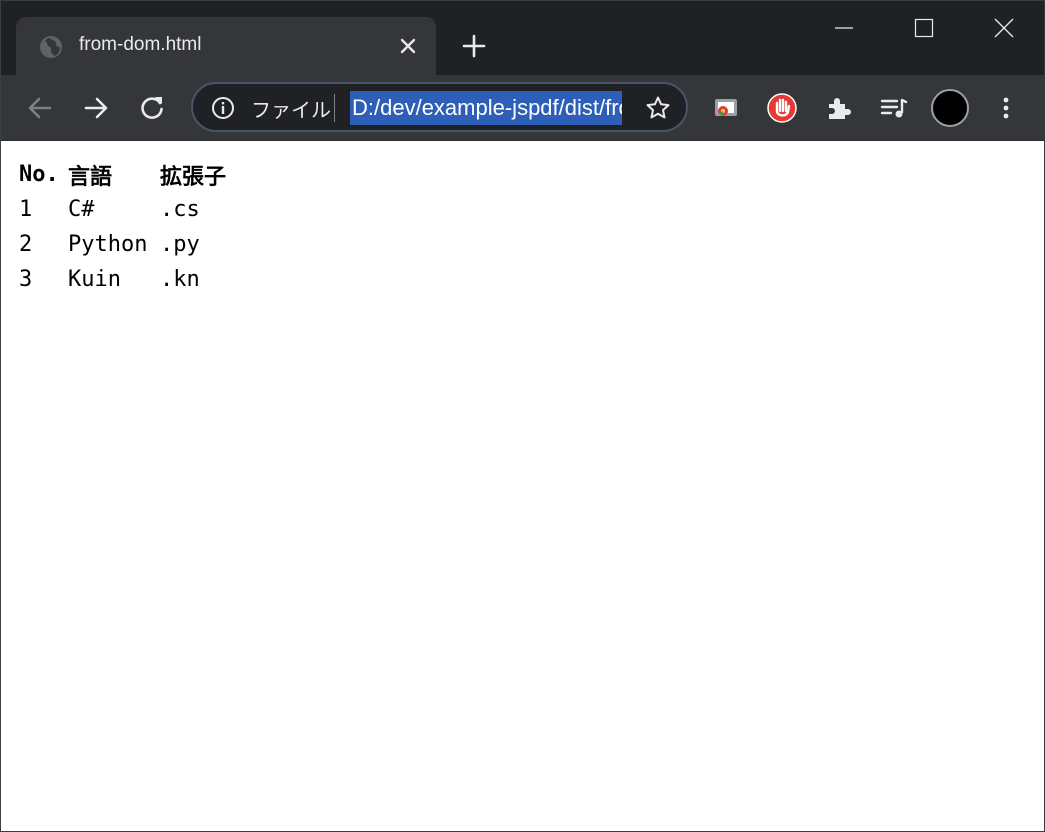 The height and width of the screenshot is (832, 1045). Describe the element at coordinates (90, 177) in the screenshot. I see `header-language: 言語` at that location.